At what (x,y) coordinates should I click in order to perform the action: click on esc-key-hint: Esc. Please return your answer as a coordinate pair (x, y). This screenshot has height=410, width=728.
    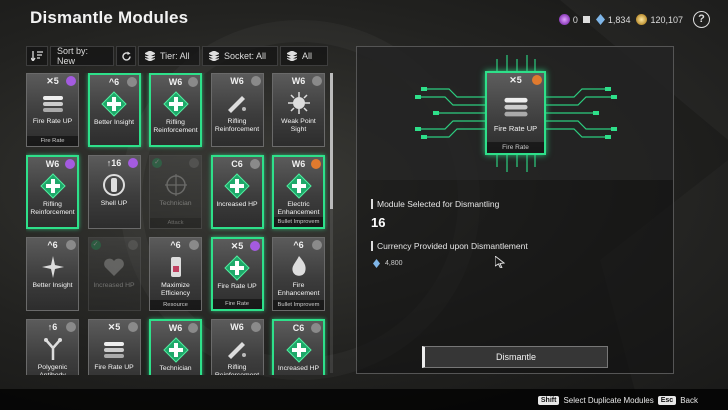
    Looking at the image, I should click on (667, 400).